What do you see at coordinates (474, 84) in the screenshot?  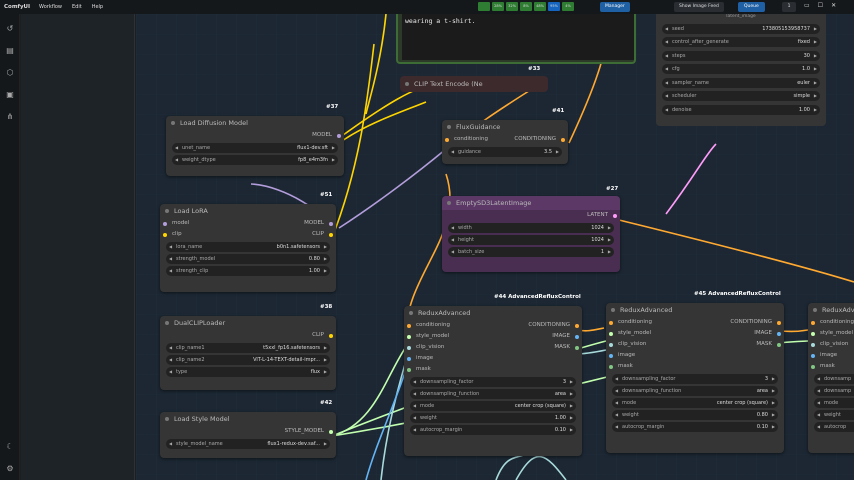 I see `clip-text-encode-node: CLIP Text Encode (Ne` at bounding box center [474, 84].